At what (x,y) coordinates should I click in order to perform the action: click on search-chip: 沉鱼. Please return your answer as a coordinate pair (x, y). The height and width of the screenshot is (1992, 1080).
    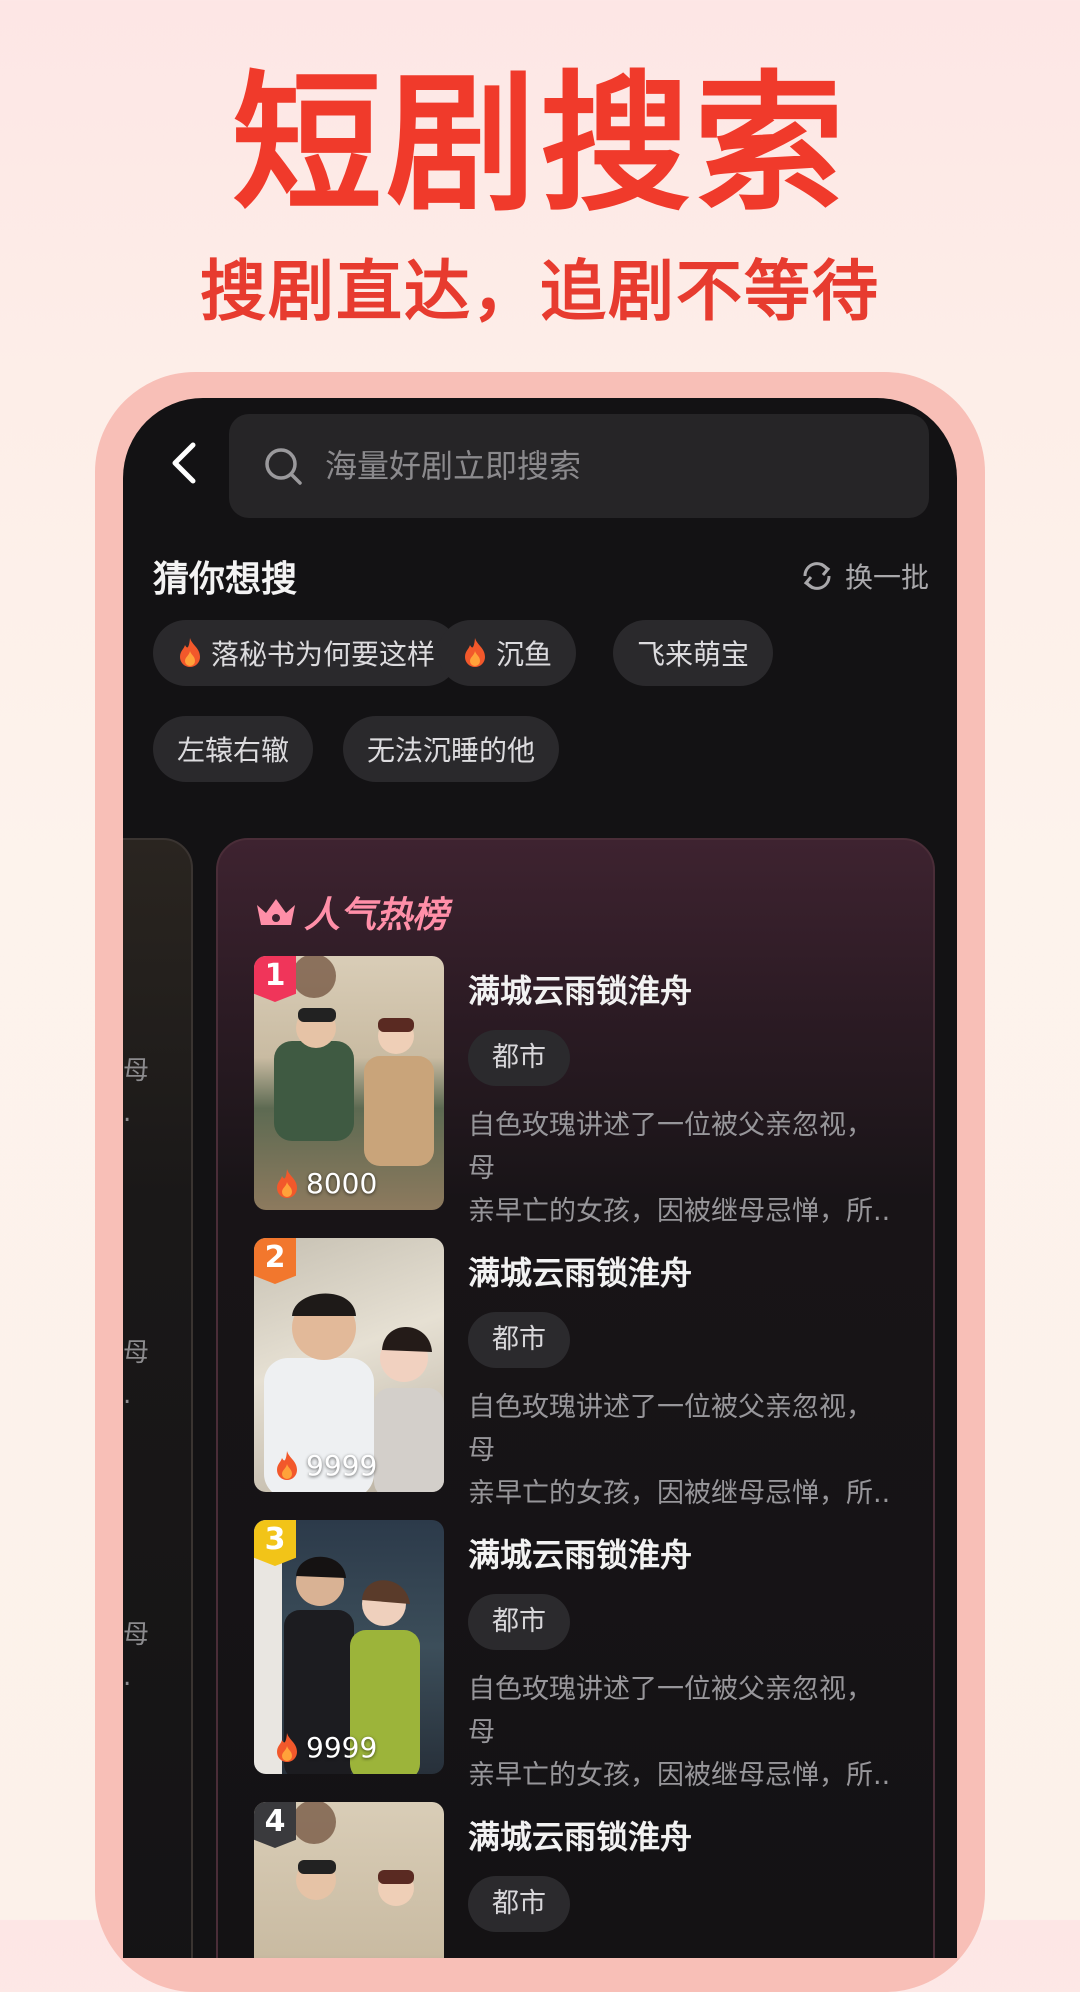
    Looking at the image, I should click on (507, 653).